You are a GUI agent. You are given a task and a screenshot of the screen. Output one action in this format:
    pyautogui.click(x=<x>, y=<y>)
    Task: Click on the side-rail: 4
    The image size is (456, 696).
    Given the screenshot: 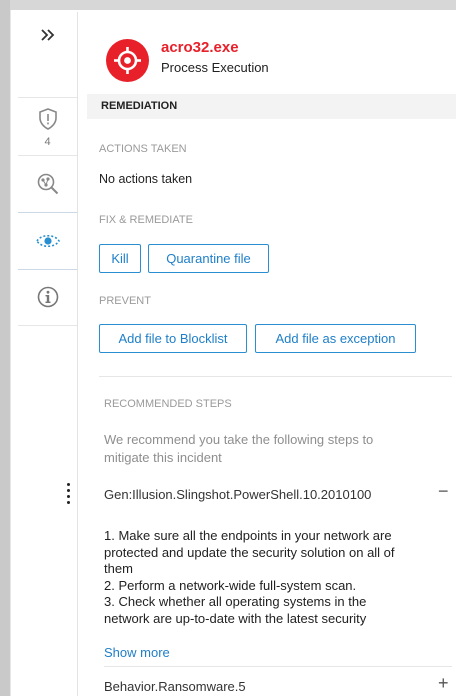 What is the action you would take?
    pyautogui.click(x=48, y=354)
    